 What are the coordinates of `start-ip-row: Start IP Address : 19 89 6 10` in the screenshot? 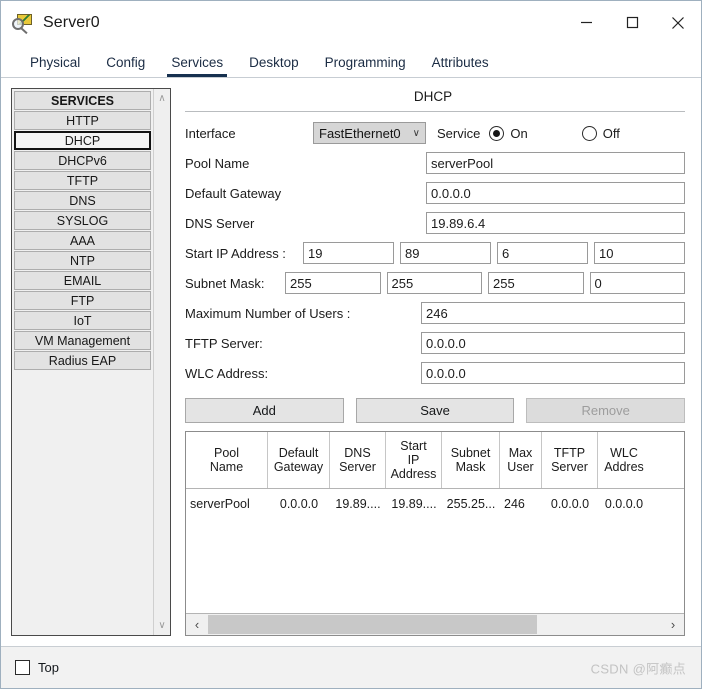 It's located at (435, 253).